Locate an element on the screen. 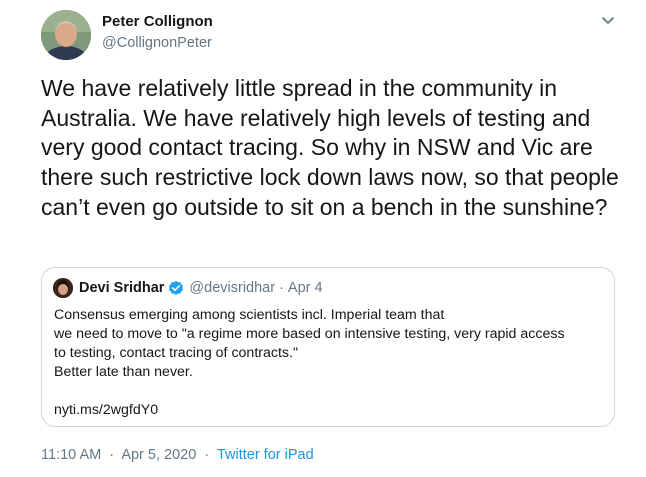 The height and width of the screenshot is (477, 646). quoted-tweet-link: nyti.ms/2wgfdY0 is located at coordinates (106, 410).